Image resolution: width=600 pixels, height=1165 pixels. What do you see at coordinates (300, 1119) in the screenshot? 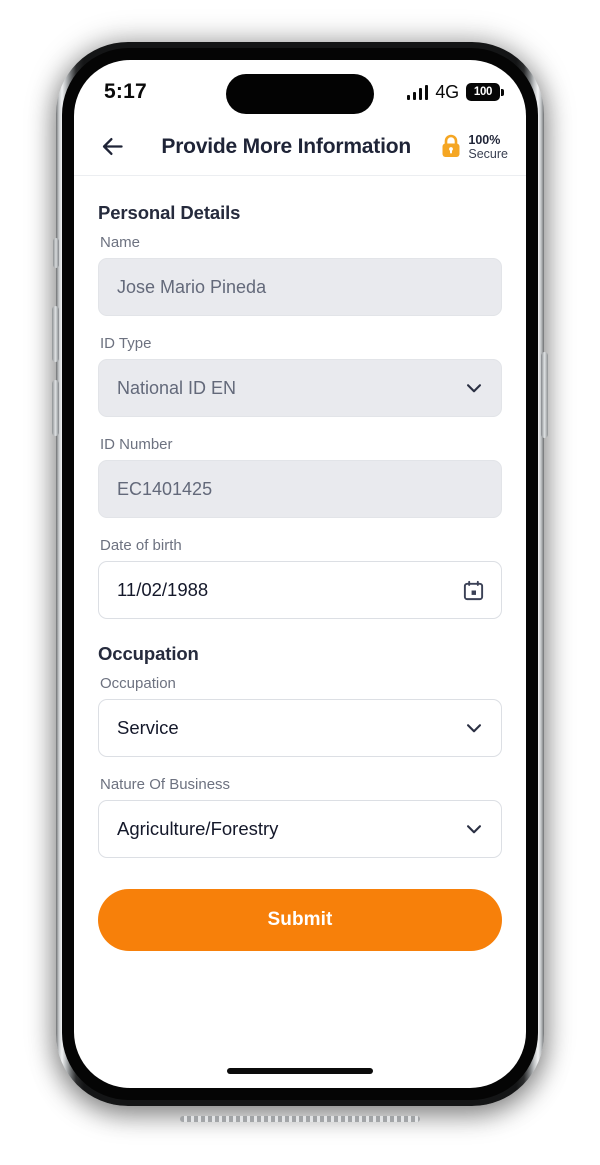
I see `speaker-grille` at bounding box center [300, 1119].